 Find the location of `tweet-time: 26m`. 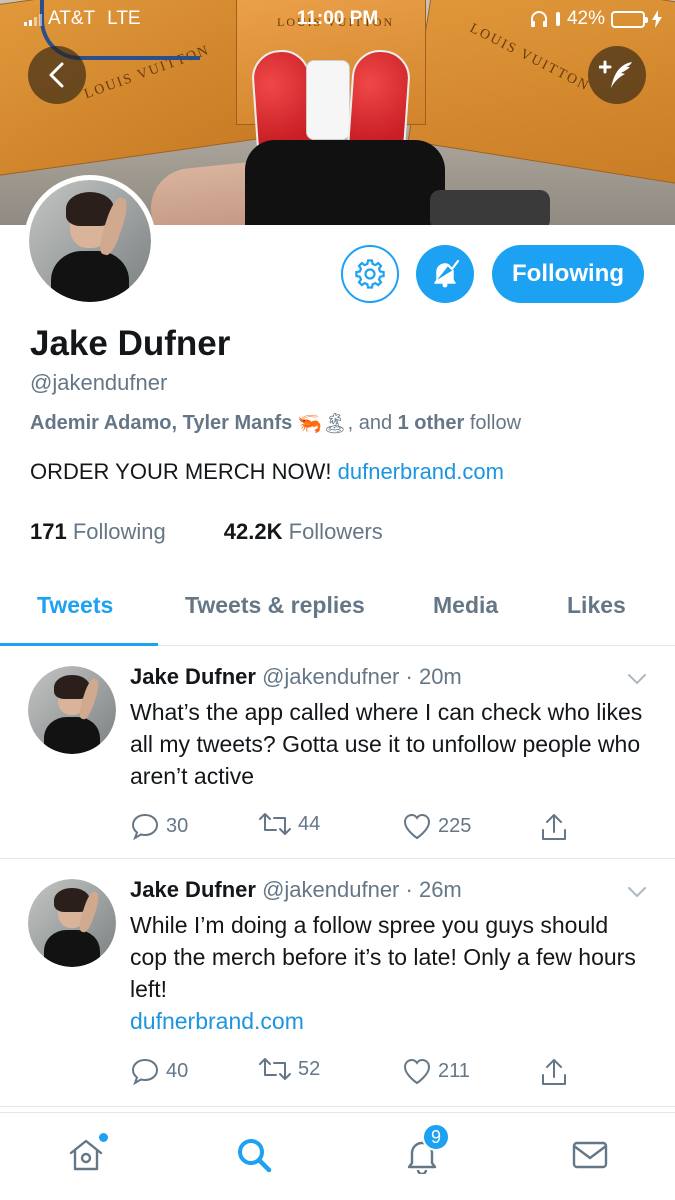

tweet-time: 26m is located at coordinates (440, 889).